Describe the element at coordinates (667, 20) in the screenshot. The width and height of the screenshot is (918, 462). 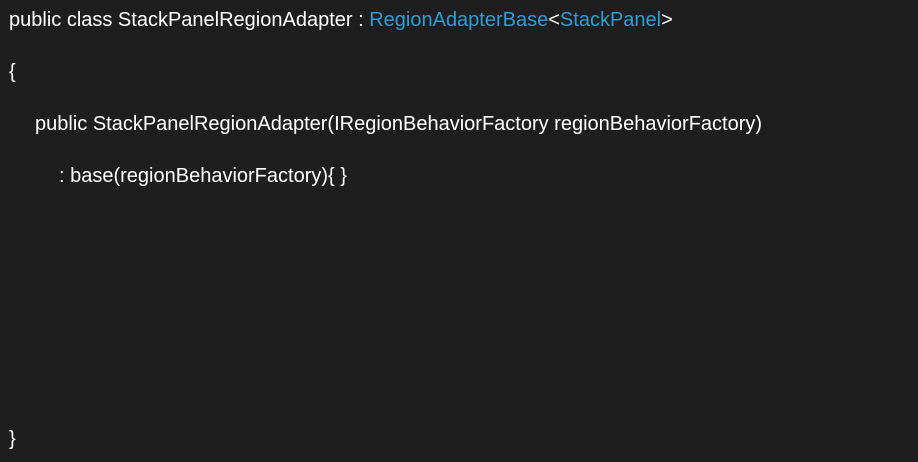
I see `generic-close-bracket: >` at that location.